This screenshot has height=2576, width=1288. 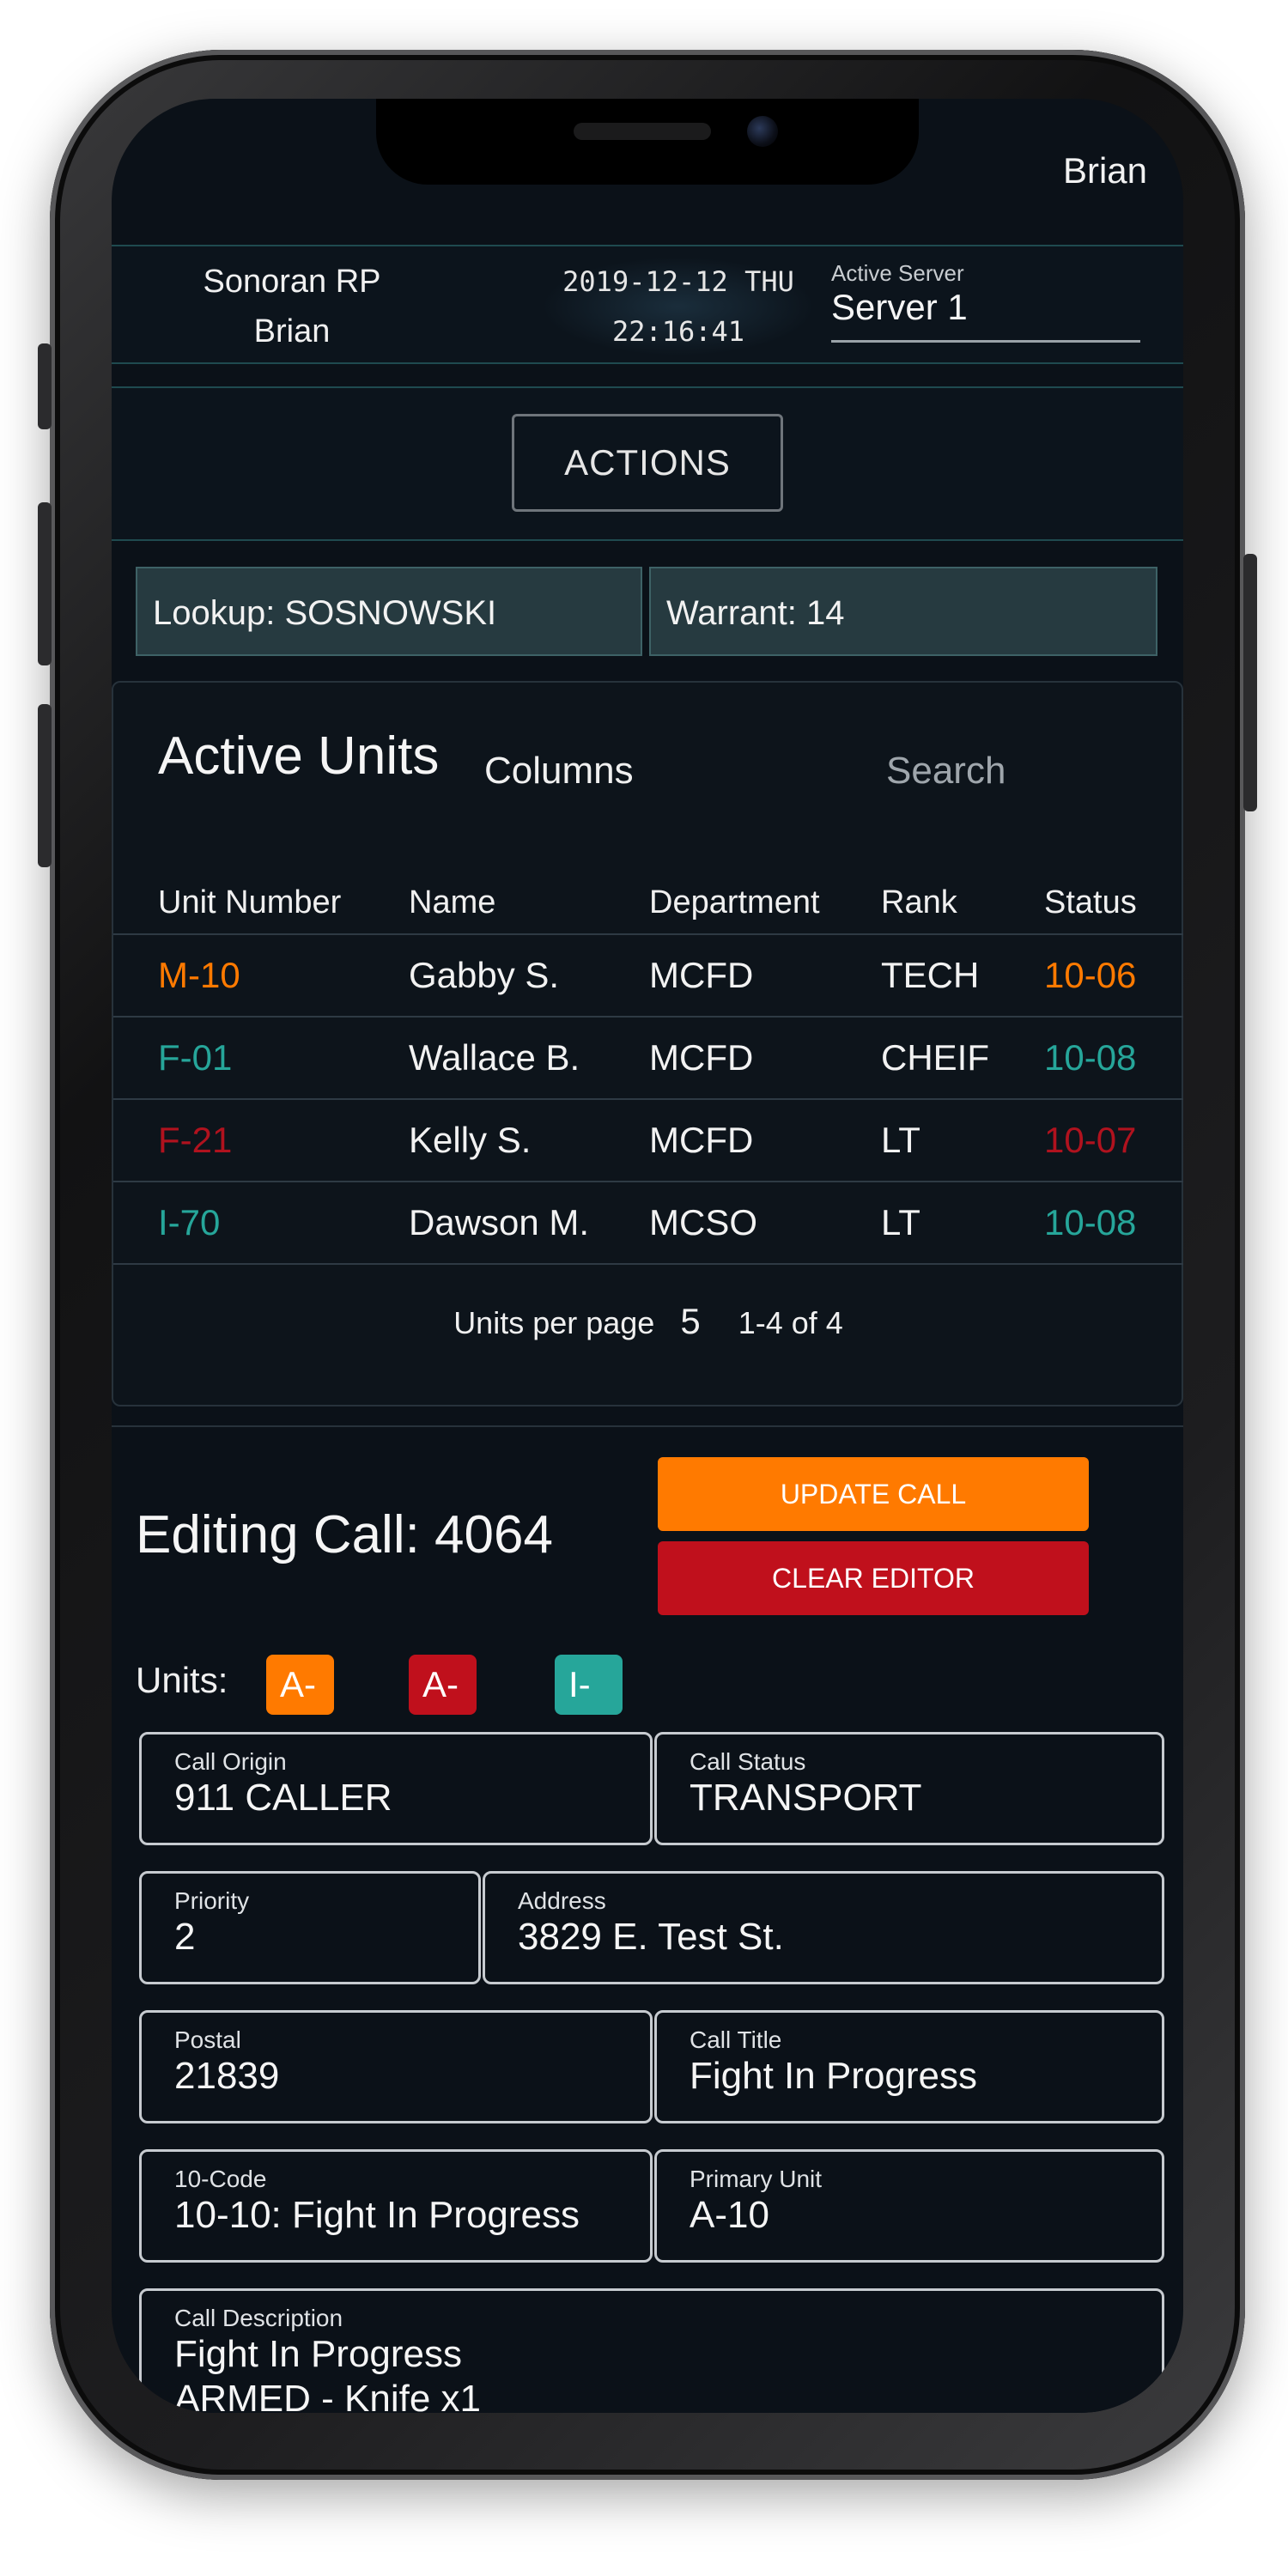 I want to click on community-info: Sonoran RP Brian, so click(x=292, y=306).